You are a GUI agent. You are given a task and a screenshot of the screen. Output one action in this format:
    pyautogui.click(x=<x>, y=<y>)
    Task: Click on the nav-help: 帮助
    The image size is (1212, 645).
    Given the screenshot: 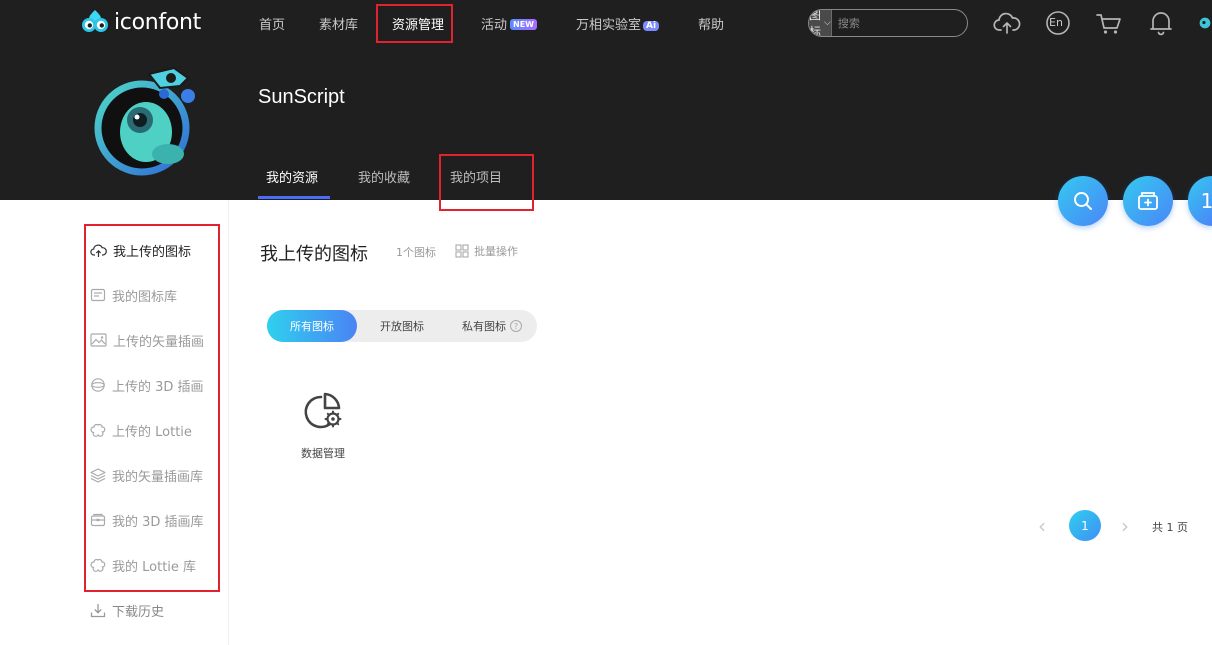 What is the action you would take?
    pyautogui.click(x=711, y=23)
    